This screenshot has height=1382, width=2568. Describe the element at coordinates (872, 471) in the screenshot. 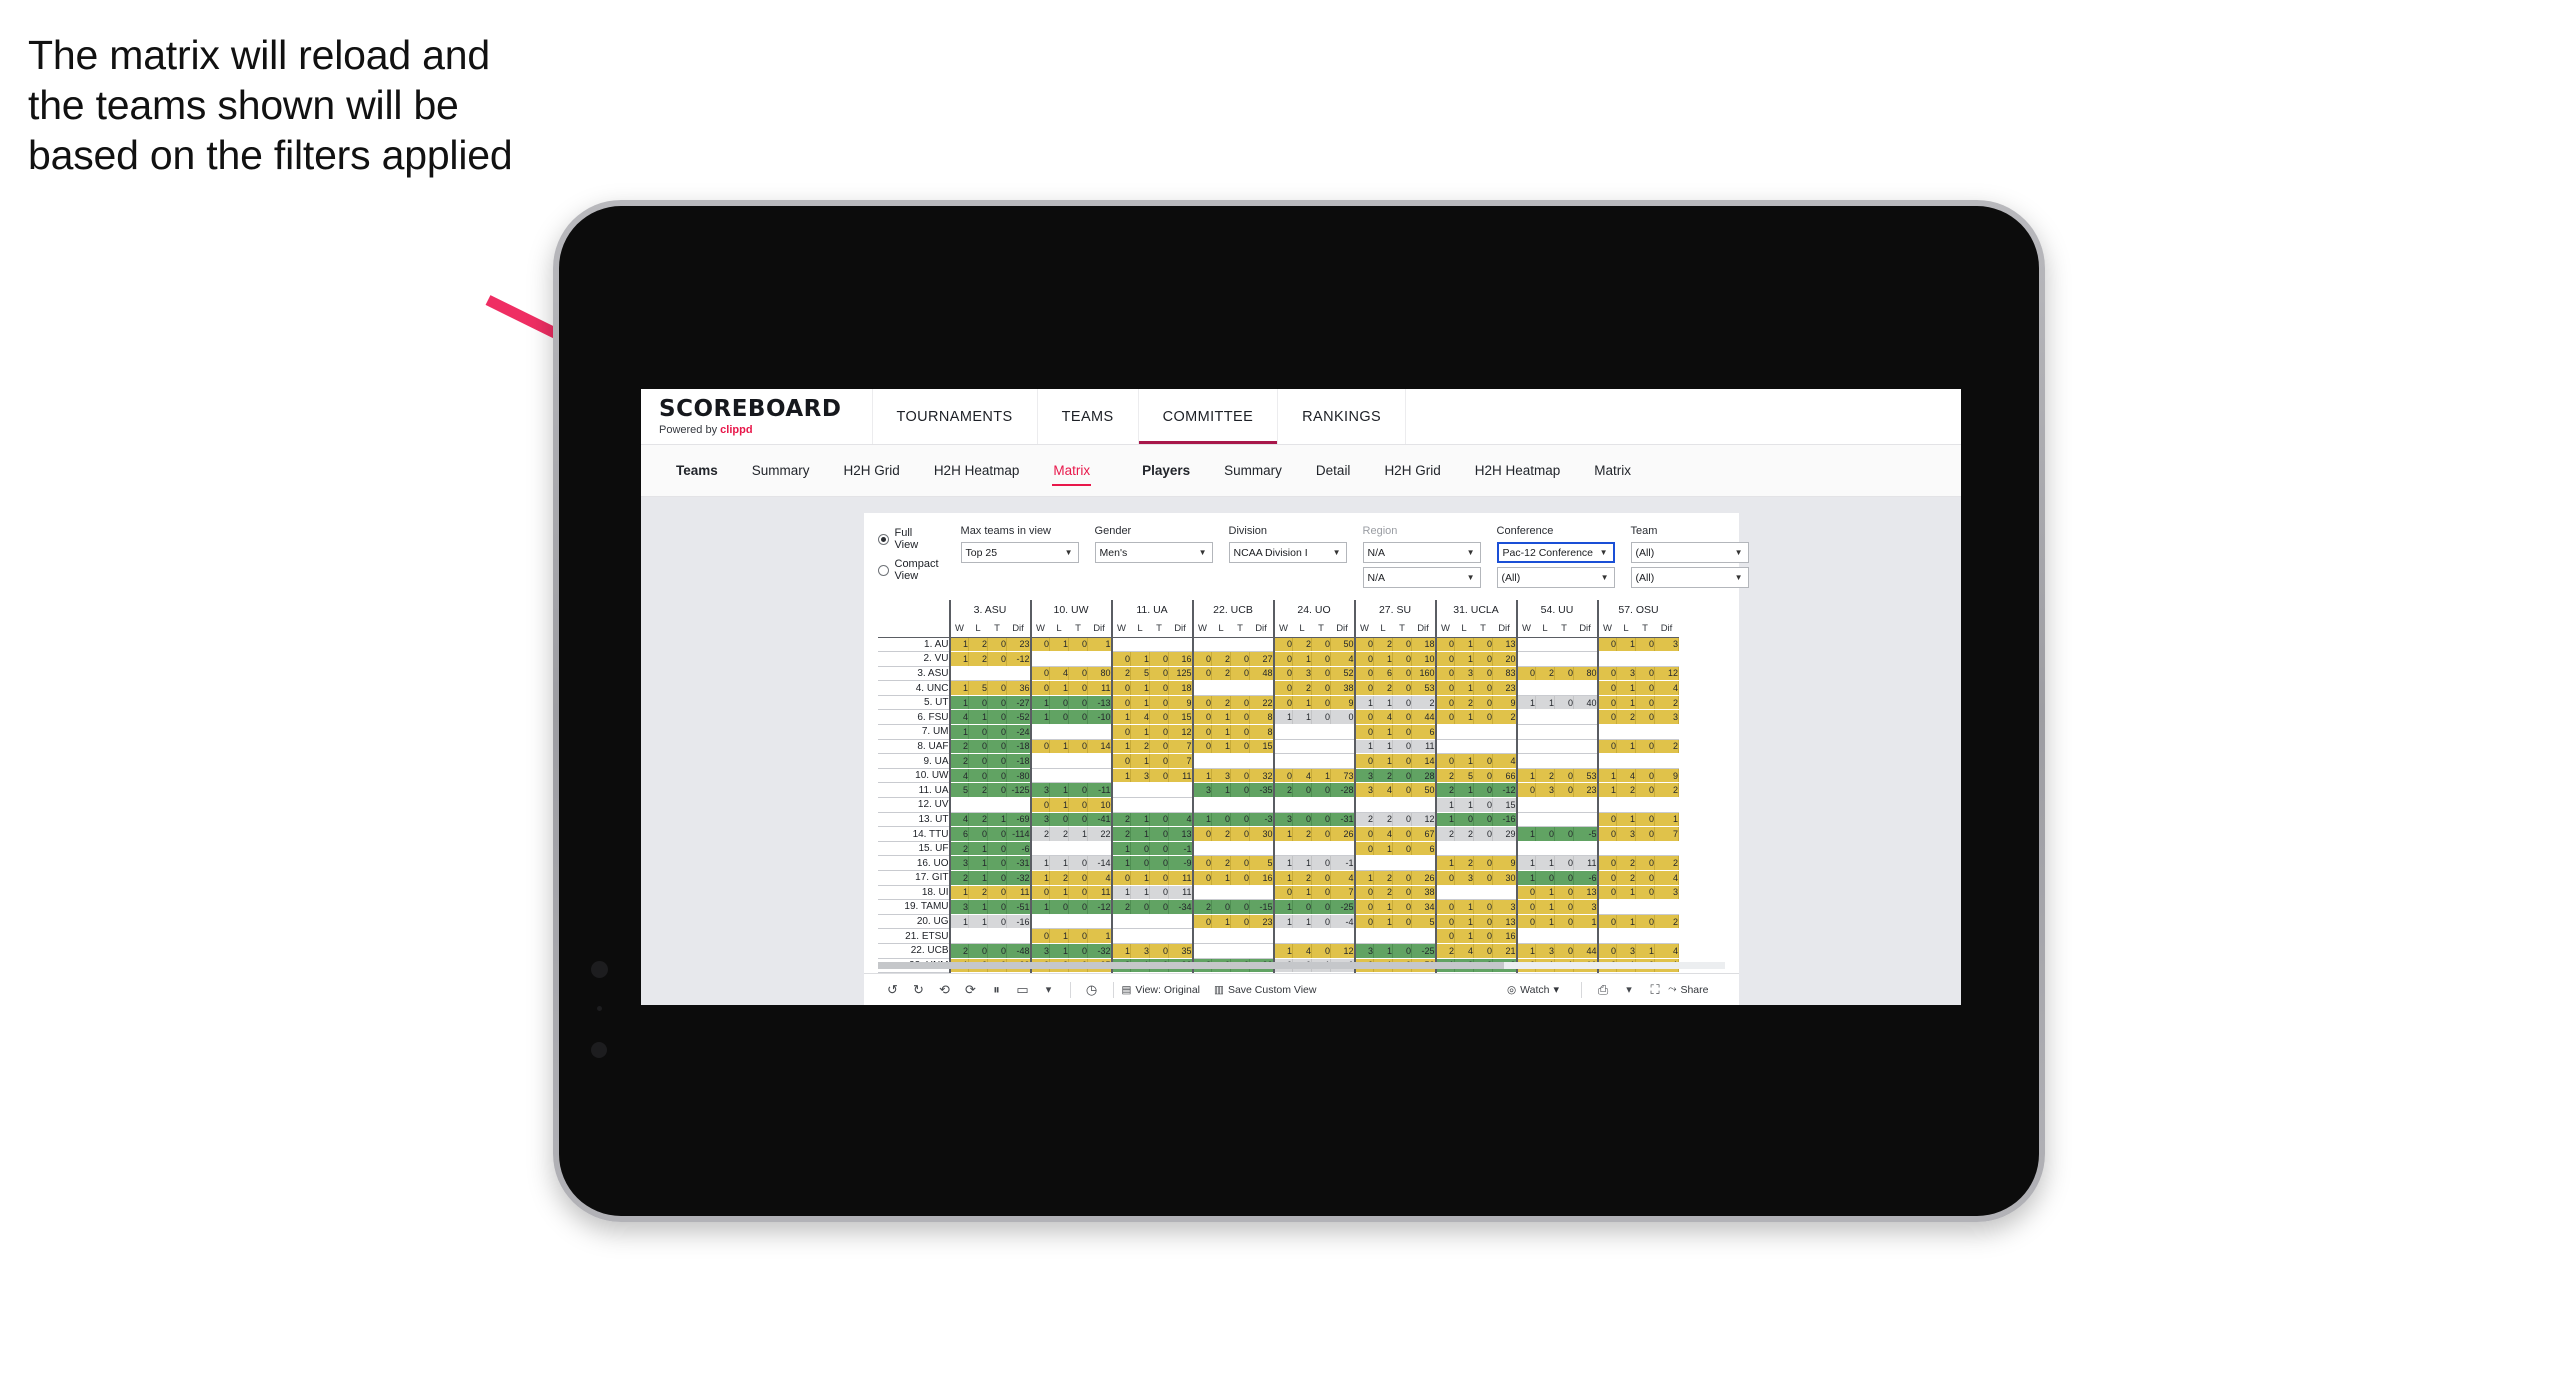

I see `subtab-teams-h2h-grid: H2H Grid` at that location.